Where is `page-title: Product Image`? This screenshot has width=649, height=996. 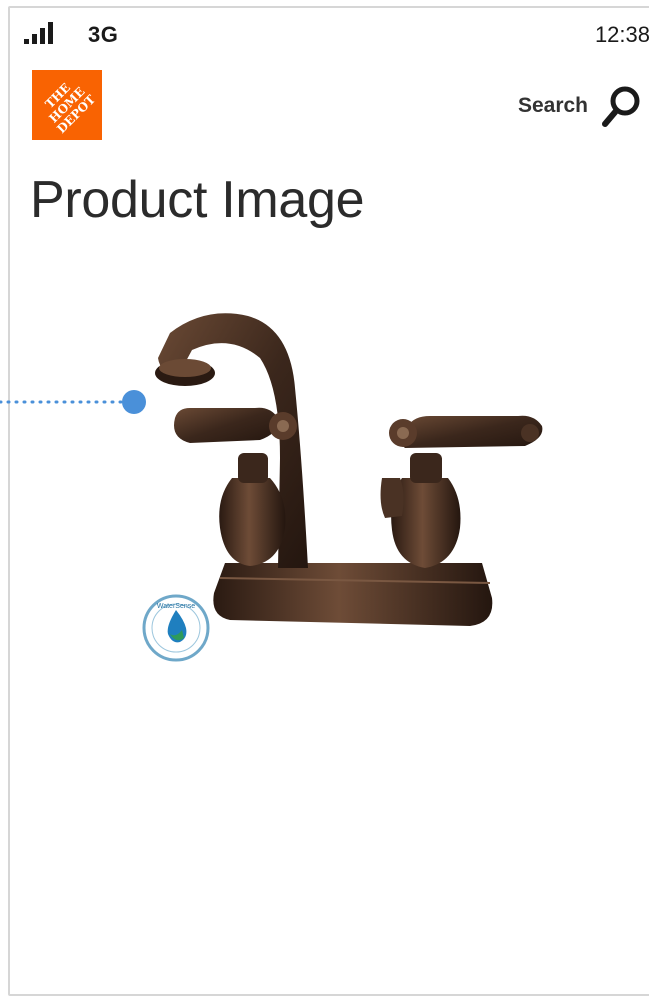
page-title: Product Image is located at coordinates (197, 200).